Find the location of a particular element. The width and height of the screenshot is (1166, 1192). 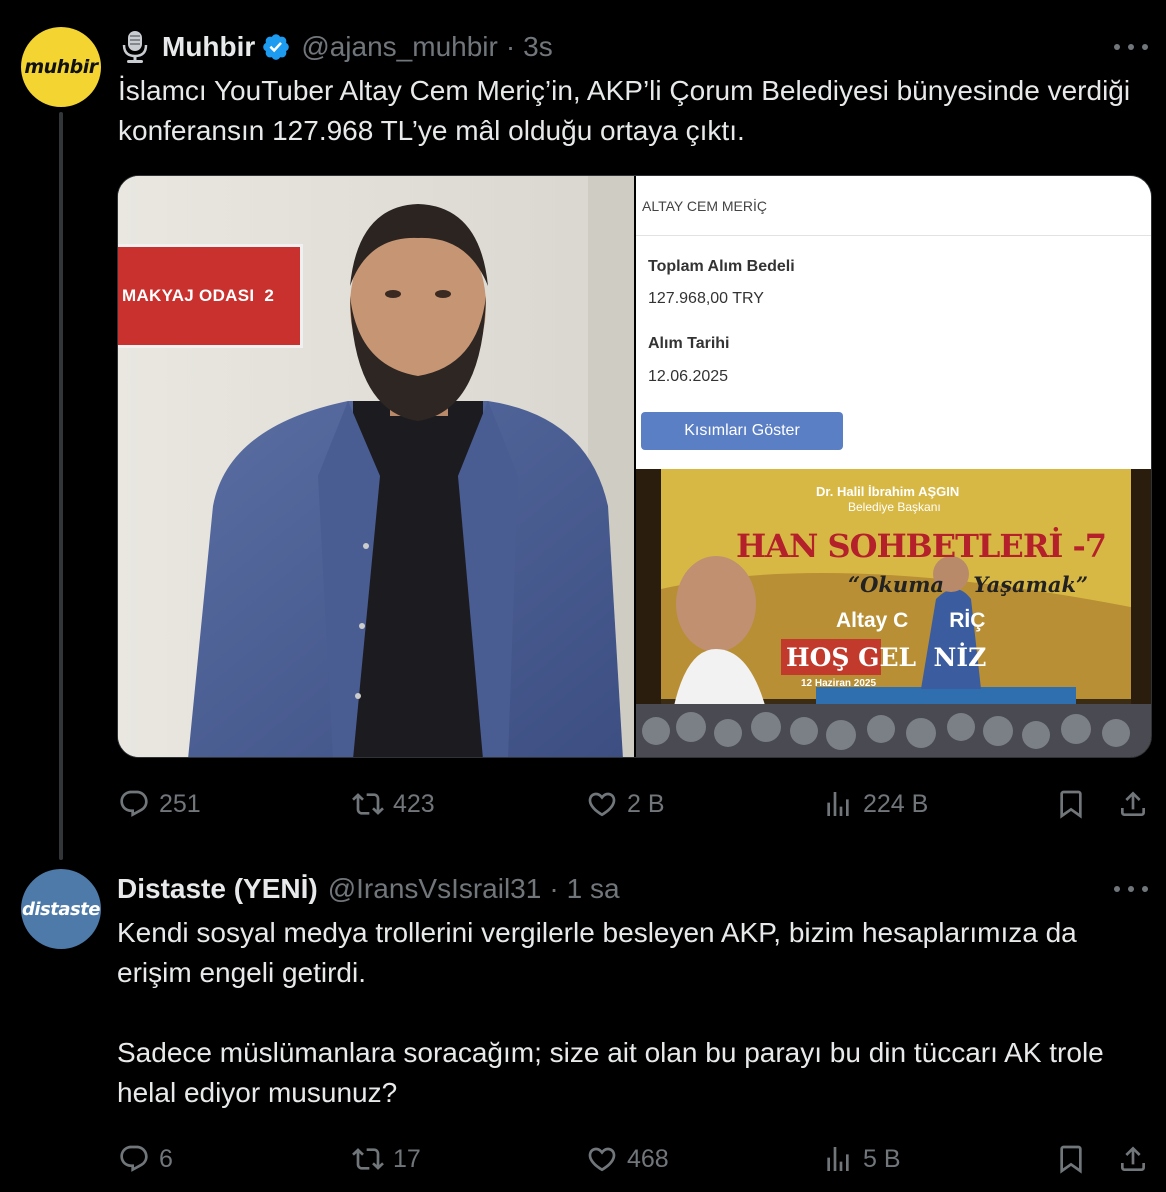

event-subtitle: “Okuma Yaşamak” is located at coordinates (968, 584).